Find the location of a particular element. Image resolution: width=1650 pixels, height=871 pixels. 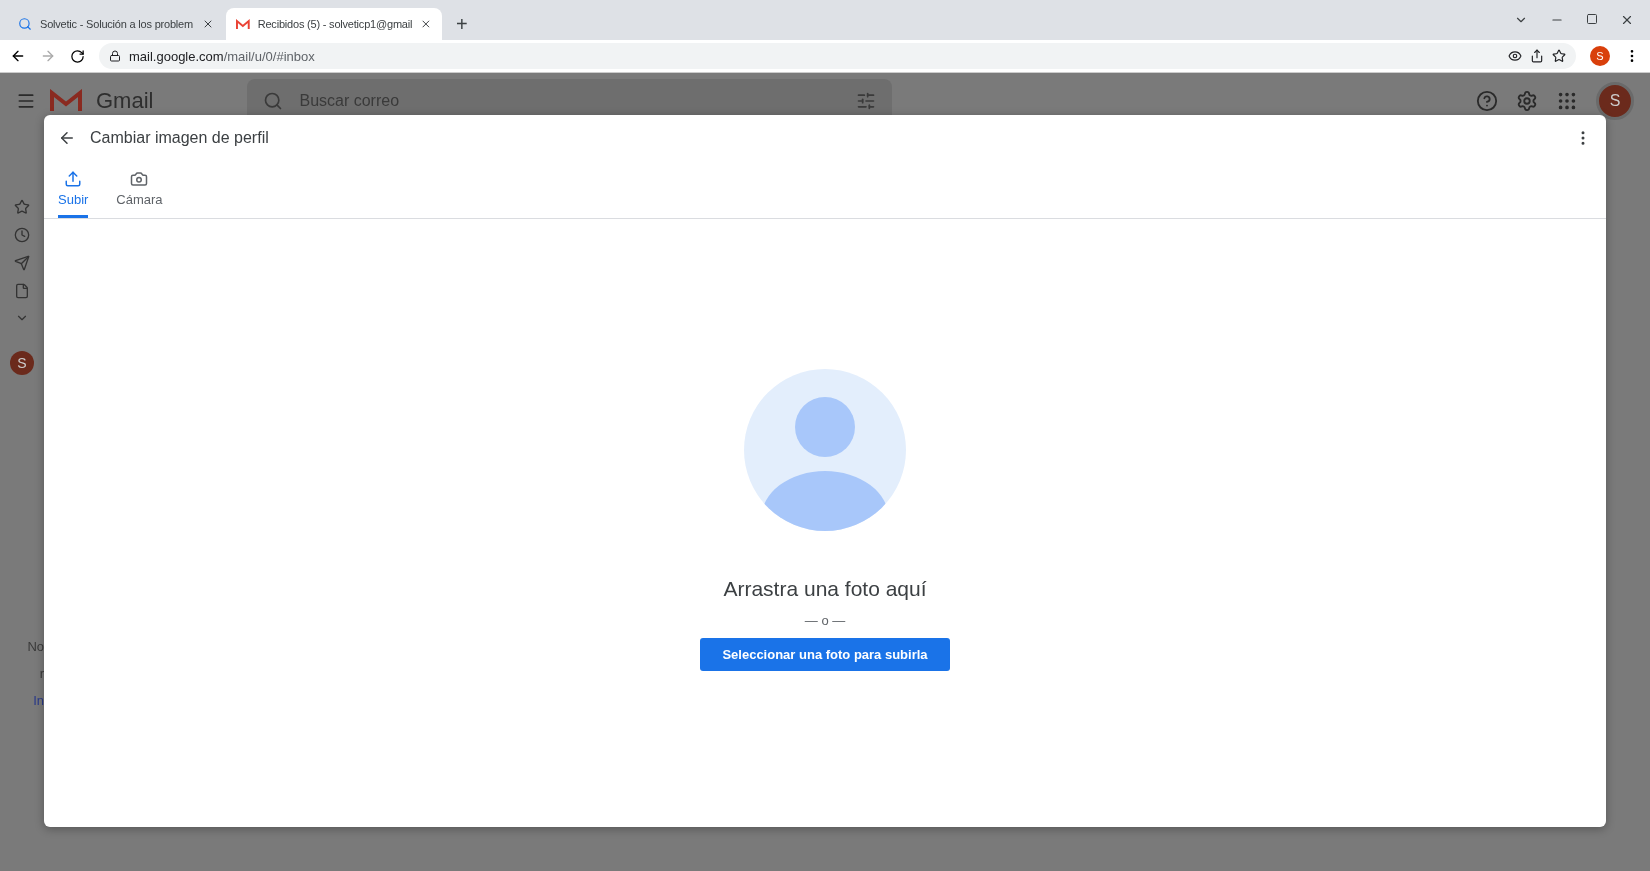

contact-avatar: S is located at coordinates (22, 363).